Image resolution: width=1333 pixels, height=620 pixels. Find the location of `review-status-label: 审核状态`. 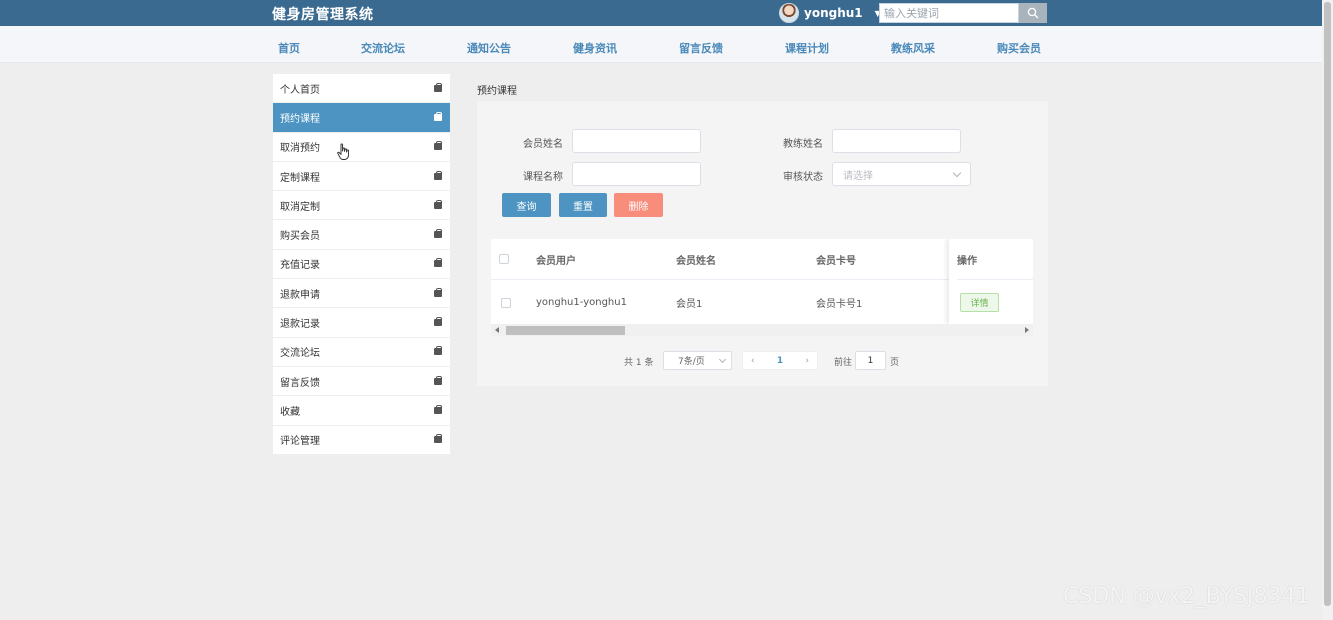

review-status-label: 审核状态 is located at coordinates (803, 177).